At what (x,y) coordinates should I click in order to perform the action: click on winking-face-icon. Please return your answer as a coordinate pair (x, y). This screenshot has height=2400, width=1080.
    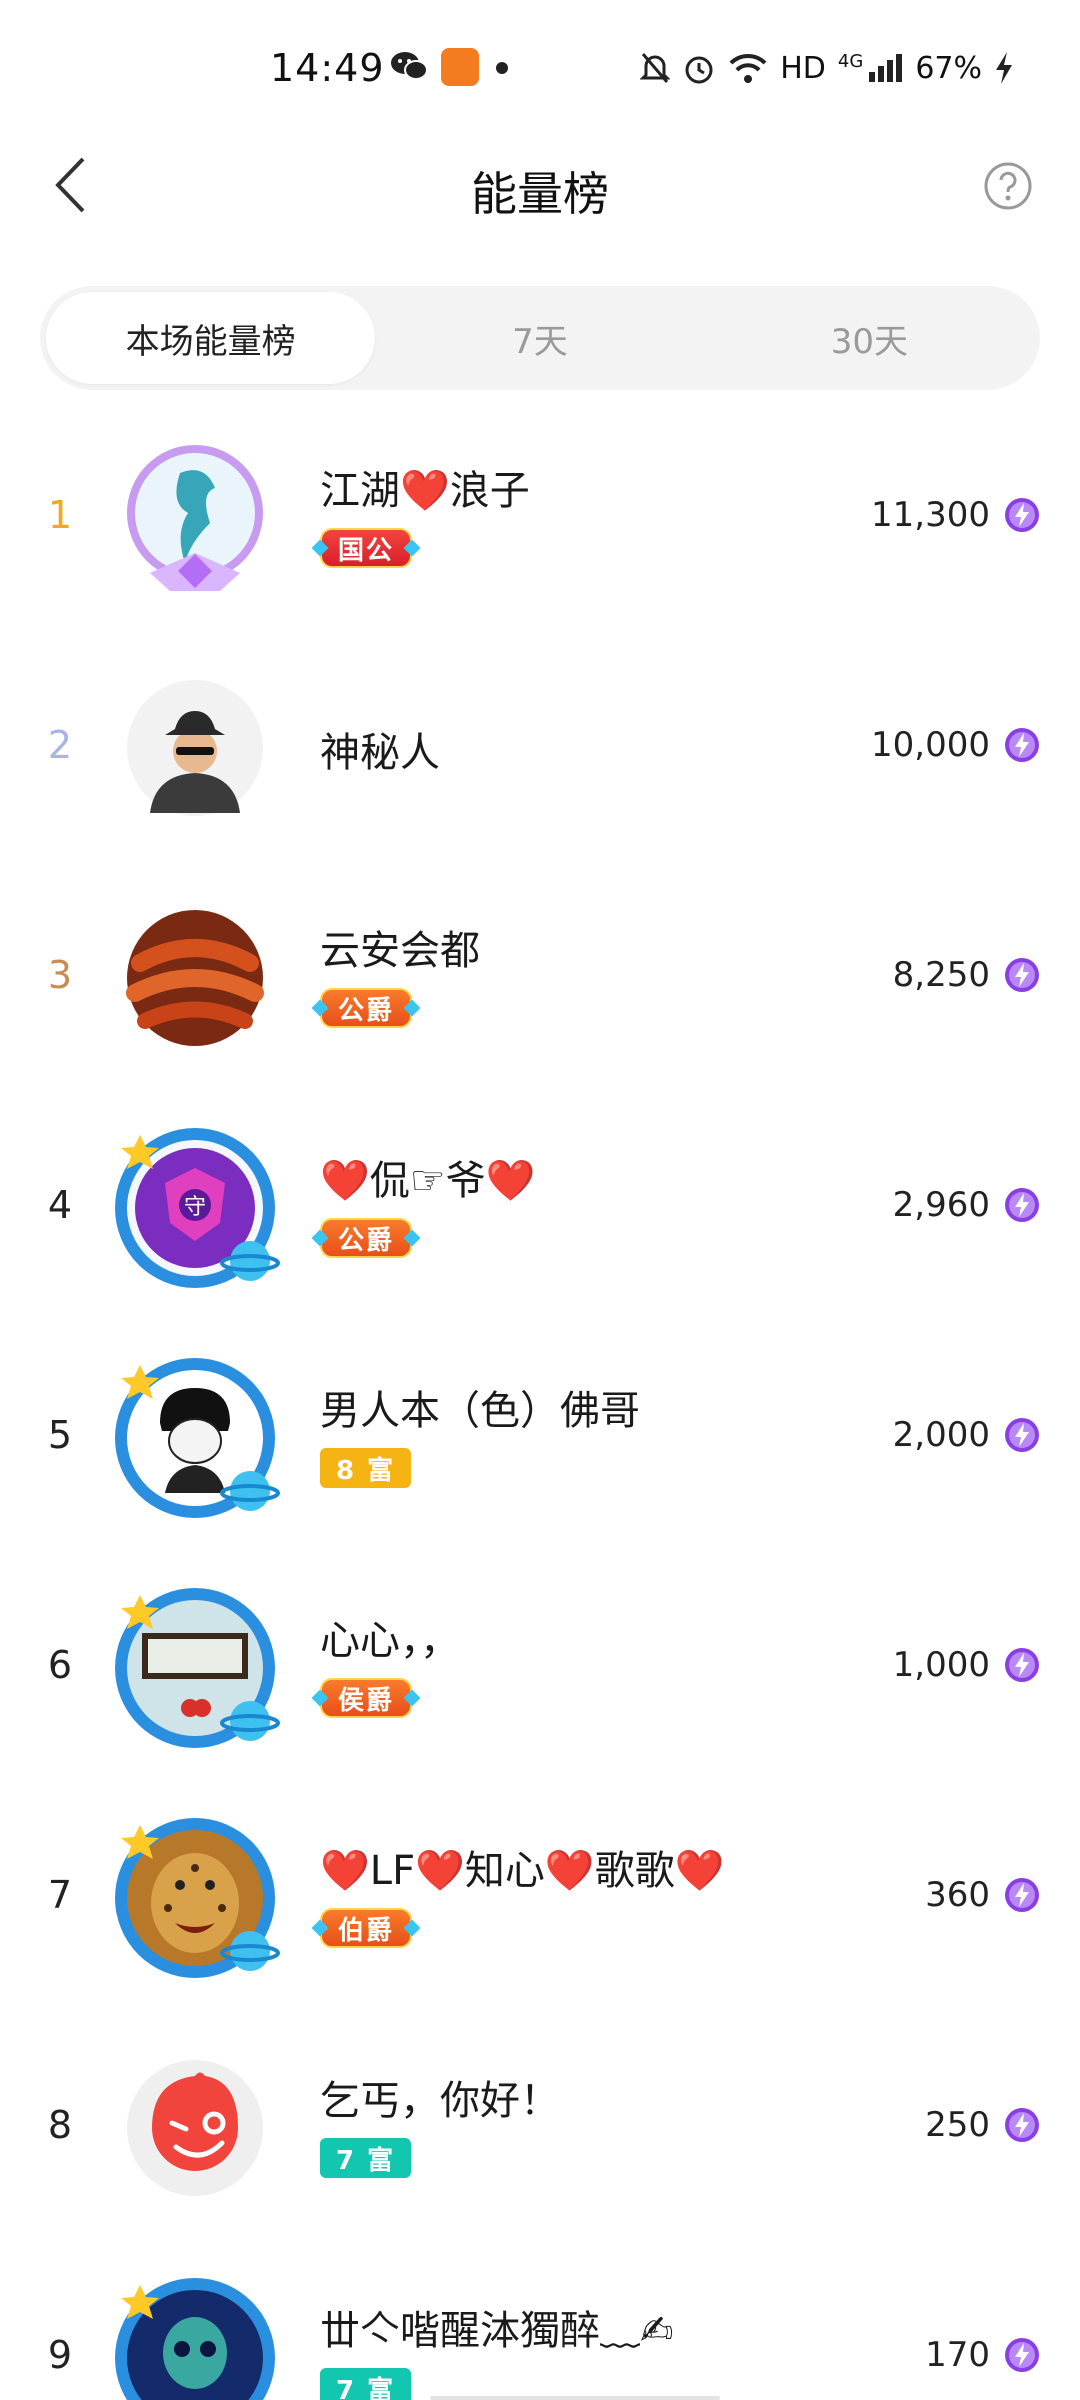
    Looking at the image, I should click on (195, 2128).